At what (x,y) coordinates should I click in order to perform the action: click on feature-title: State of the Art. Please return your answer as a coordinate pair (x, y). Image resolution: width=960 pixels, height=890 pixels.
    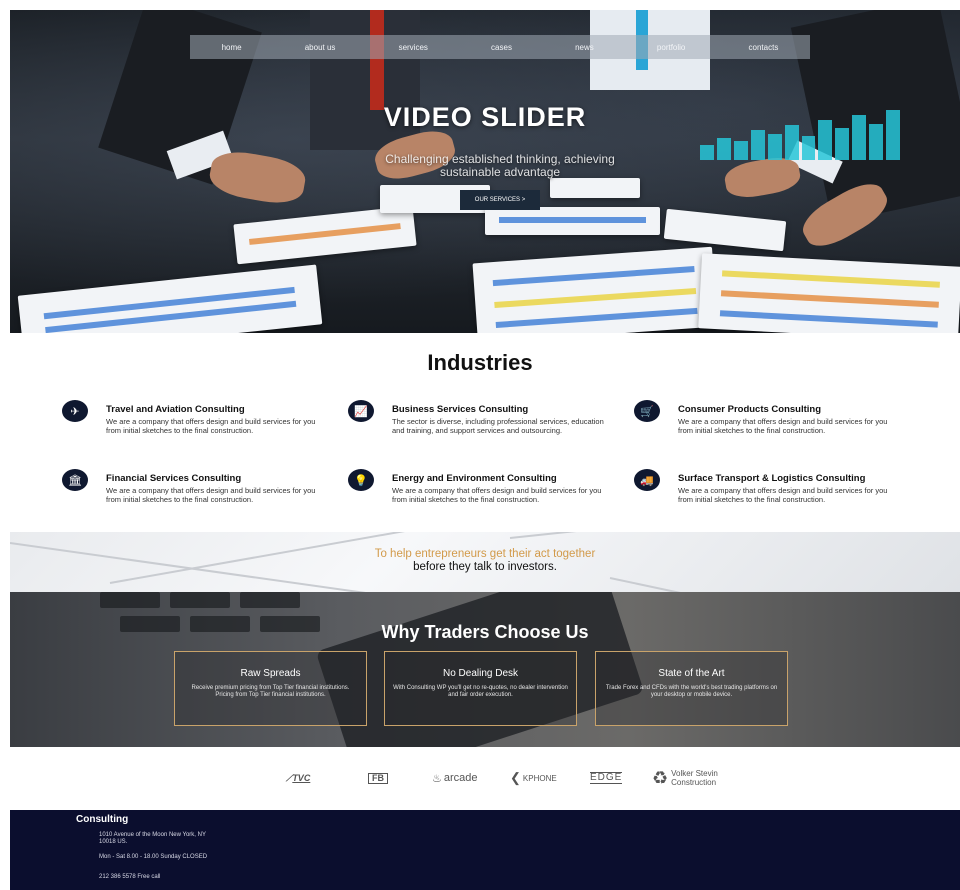
    Looking at the image, I should click on (691, 673).